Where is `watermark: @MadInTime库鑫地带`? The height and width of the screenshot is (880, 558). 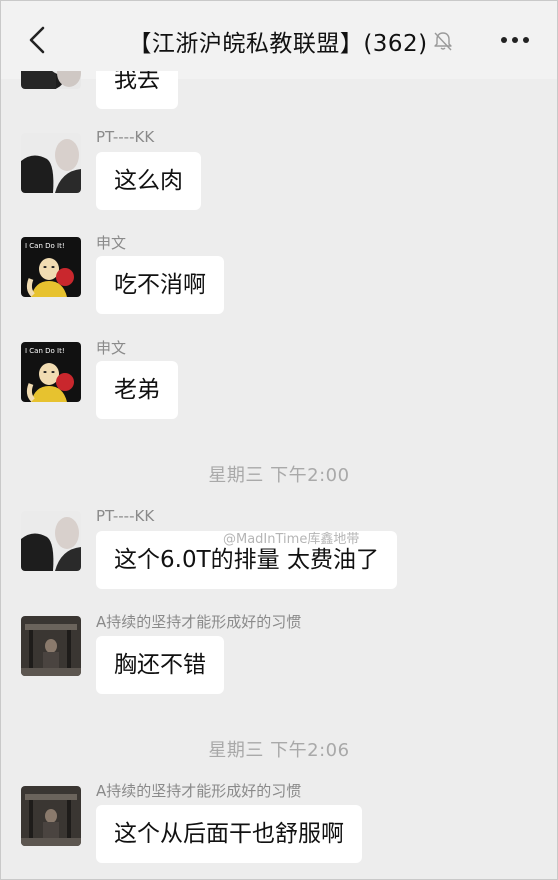
watermark: @MadInTime库鑫地带 is located at coordinates (291, 539).